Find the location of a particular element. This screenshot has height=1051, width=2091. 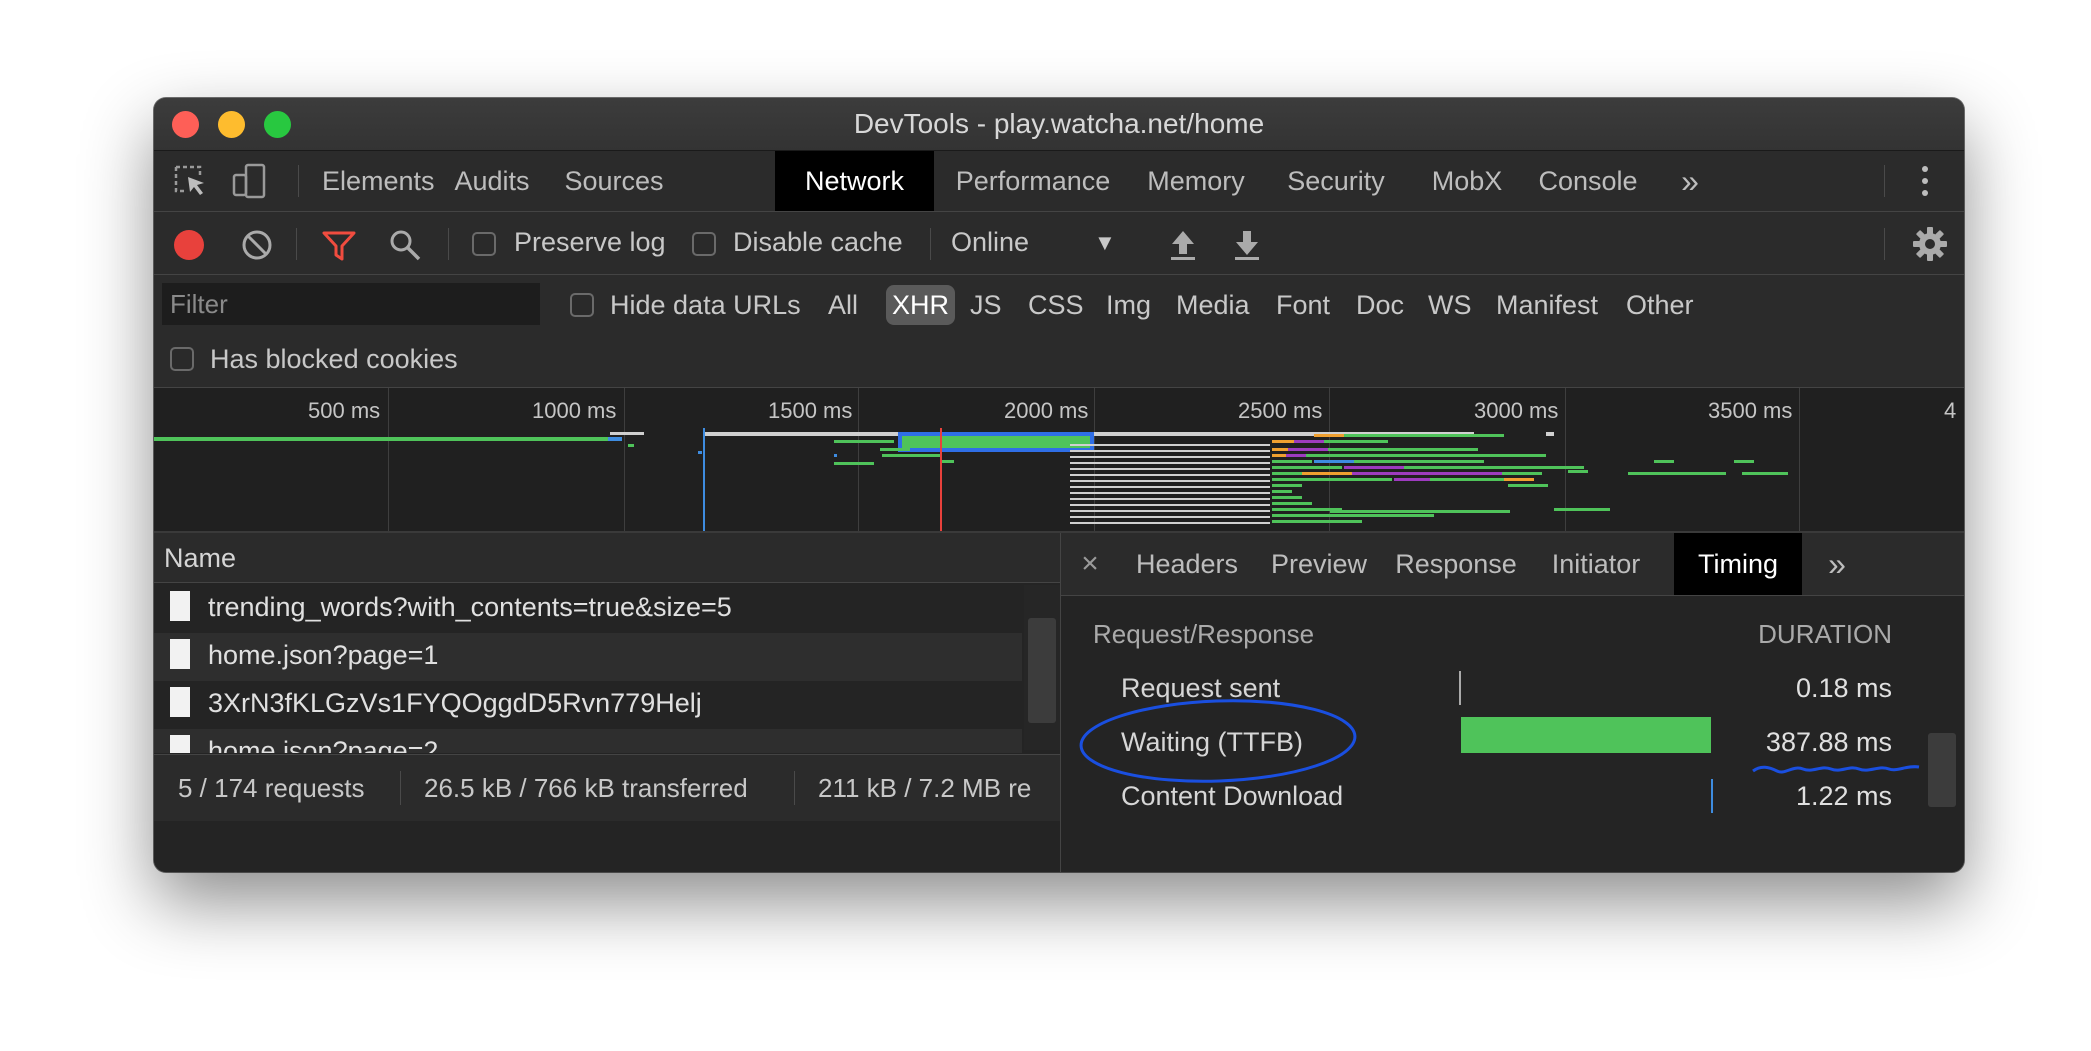

request-list-scroll-thumb is located at coordinates (1042, 670).